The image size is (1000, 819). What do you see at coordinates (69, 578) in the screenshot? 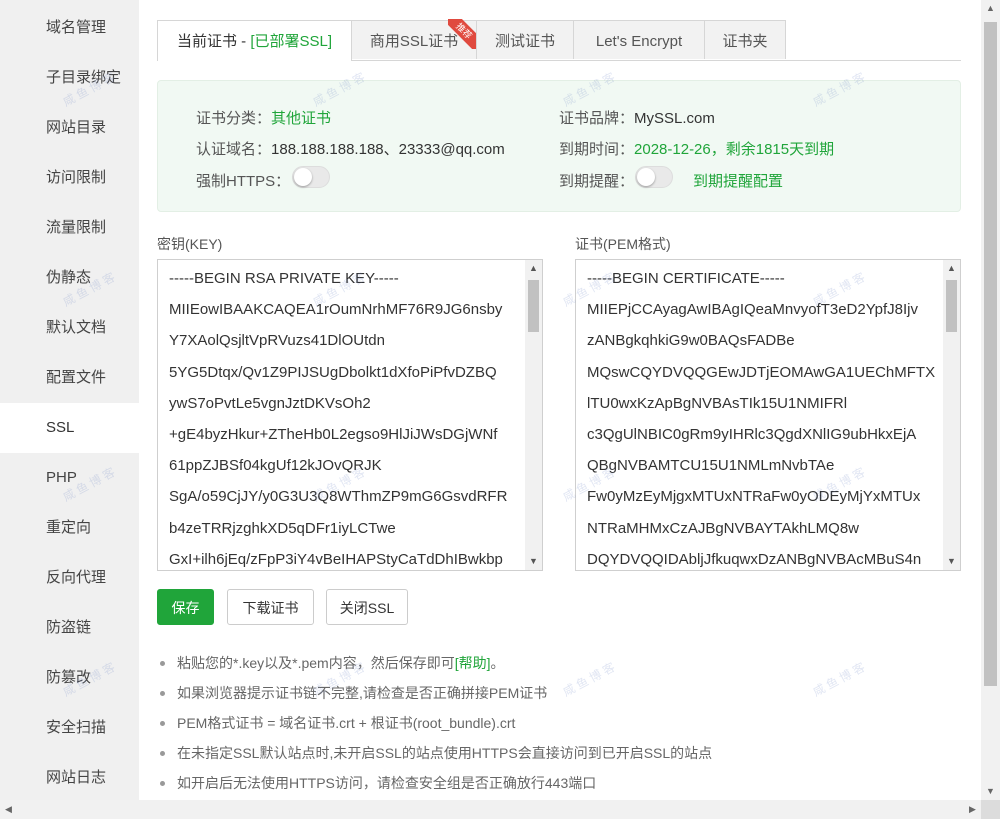
I see `sidebar-item-reverse-proxy: 反向代理` at bounding box center [69, 578].